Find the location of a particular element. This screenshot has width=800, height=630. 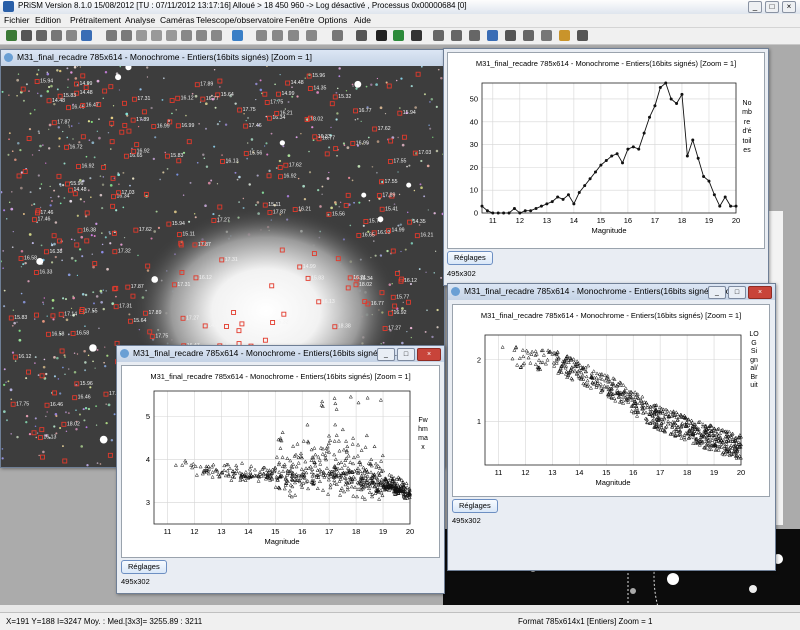

line-tool-icon is located at coordinates (277, 35).